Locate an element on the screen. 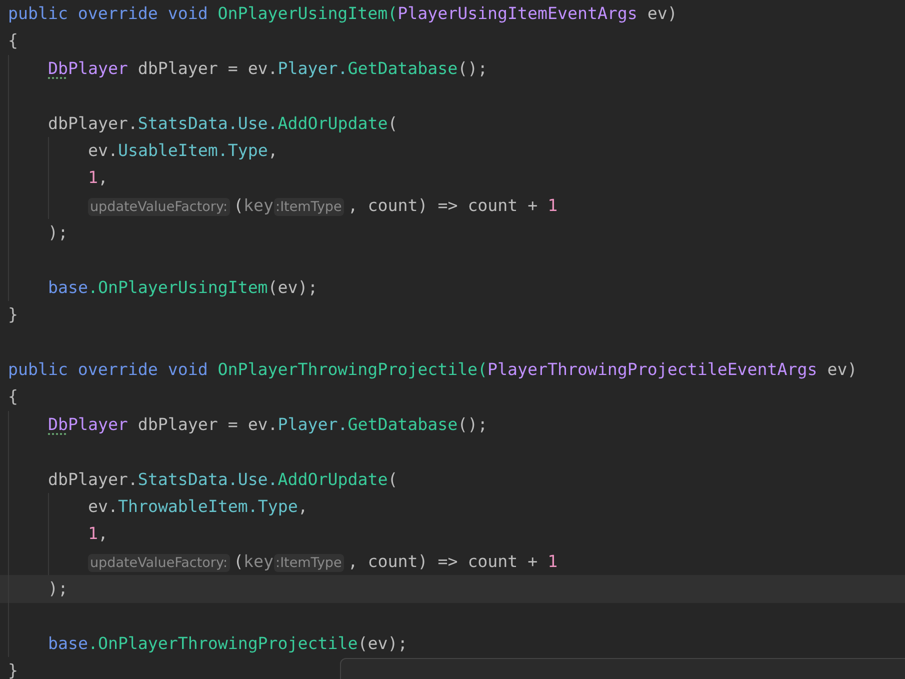 Image resolution: width=905 pixels, height=679 pixels. code-line: public override void OnPlayerThrowingProjectile(PlayerThrowingProjectileEventArgs ev) is located at coordinates (433, 370).